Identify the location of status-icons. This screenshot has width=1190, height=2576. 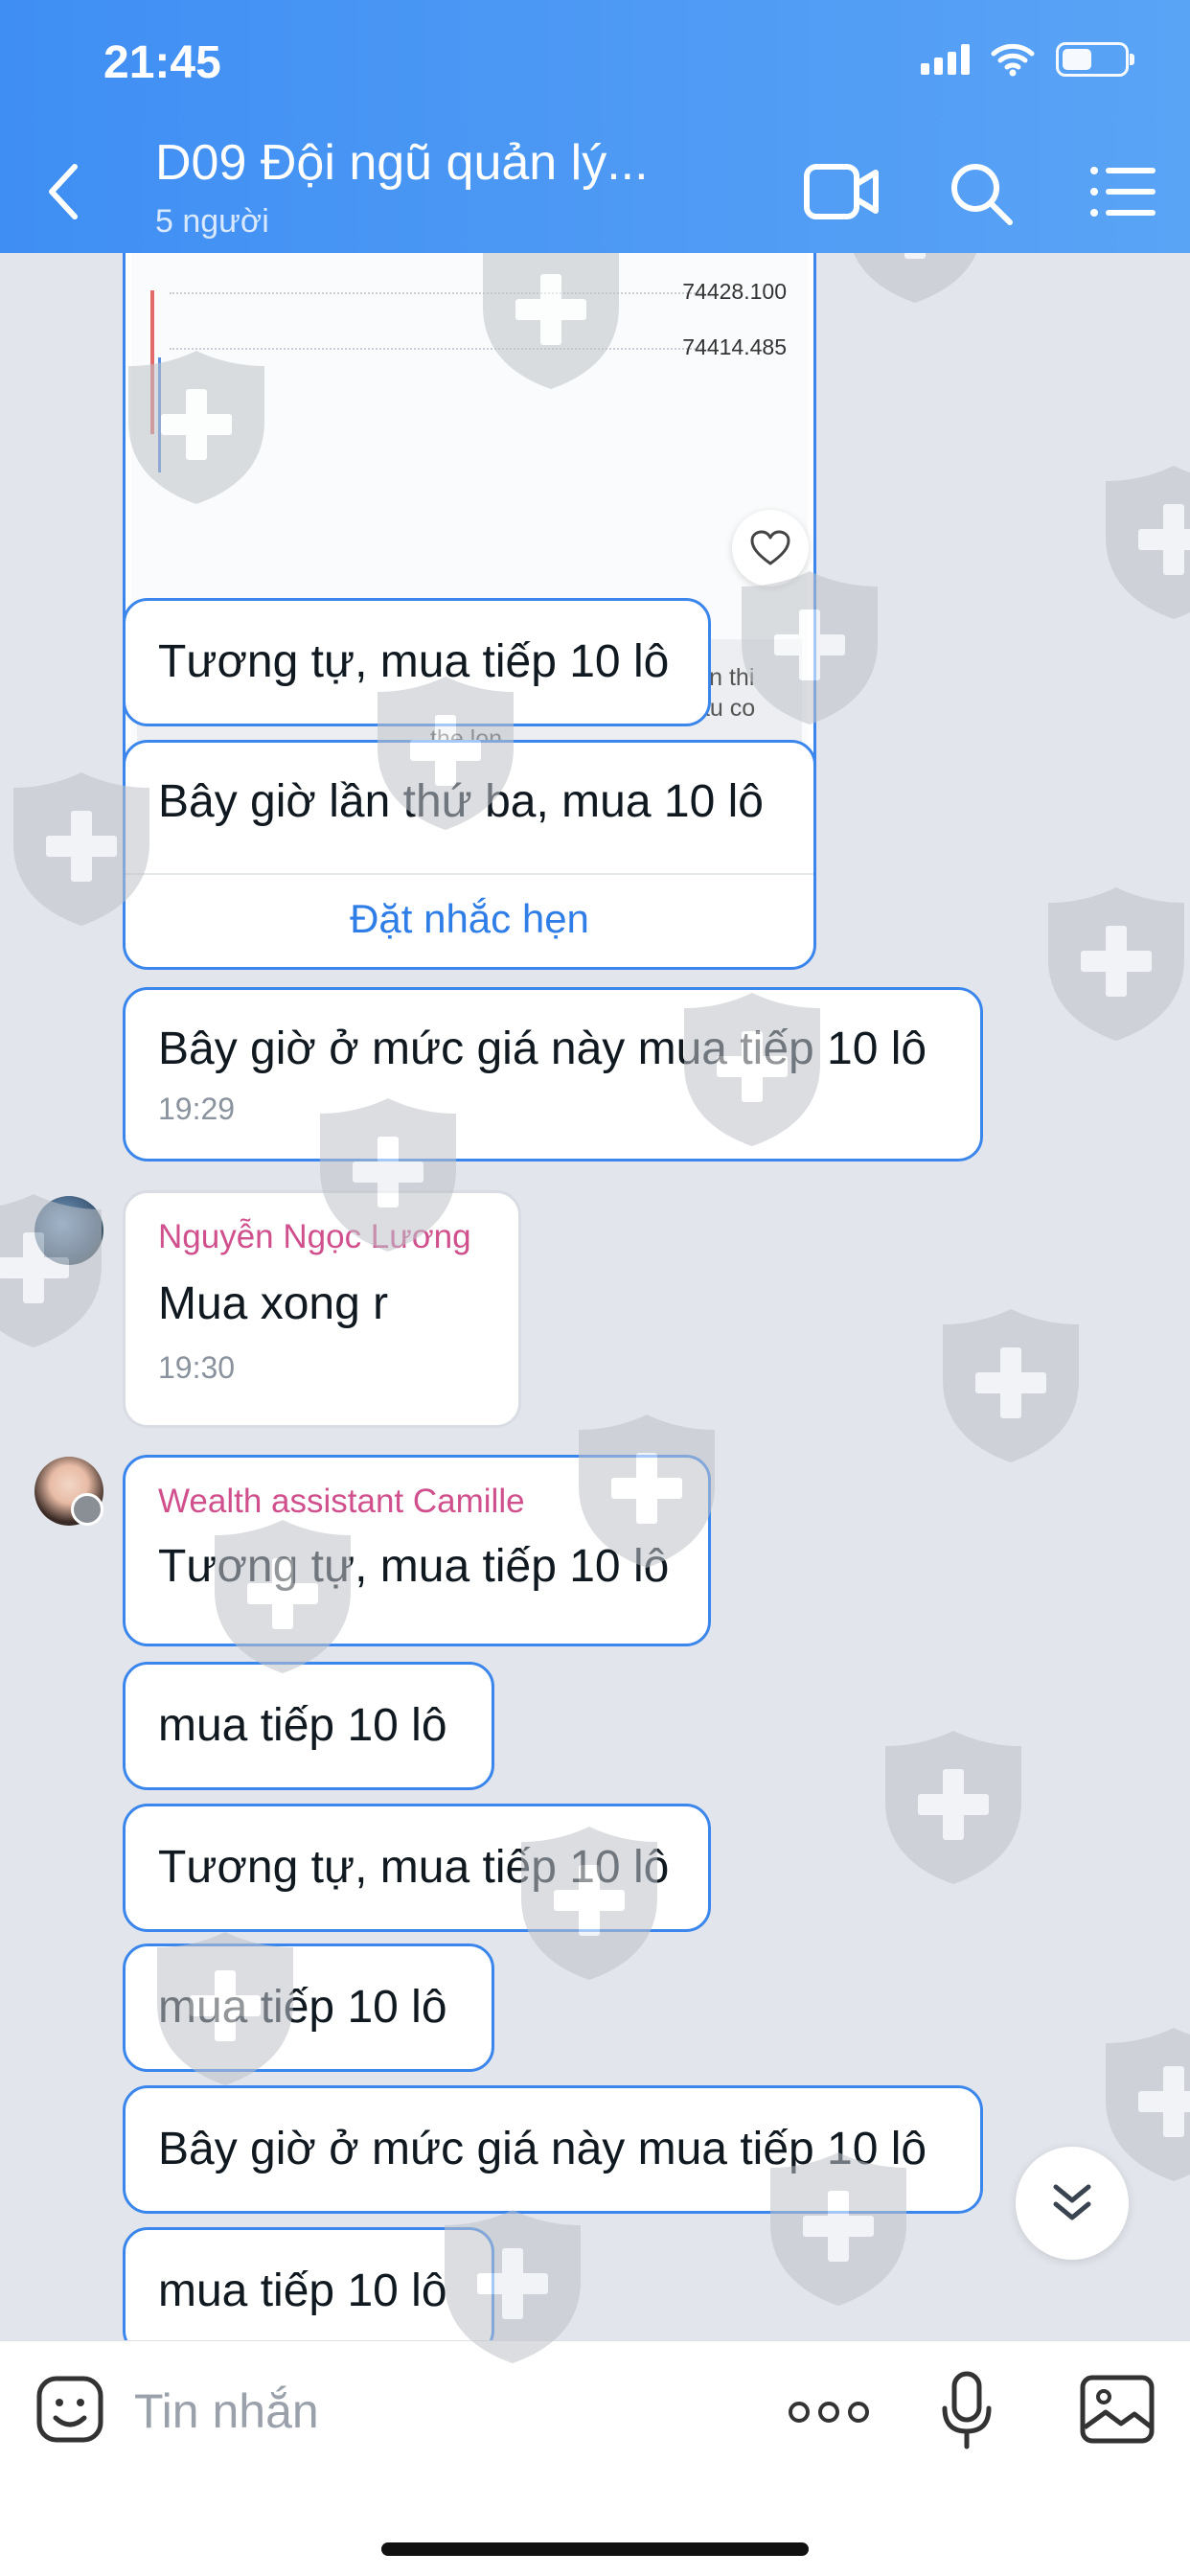
(1028, 59).